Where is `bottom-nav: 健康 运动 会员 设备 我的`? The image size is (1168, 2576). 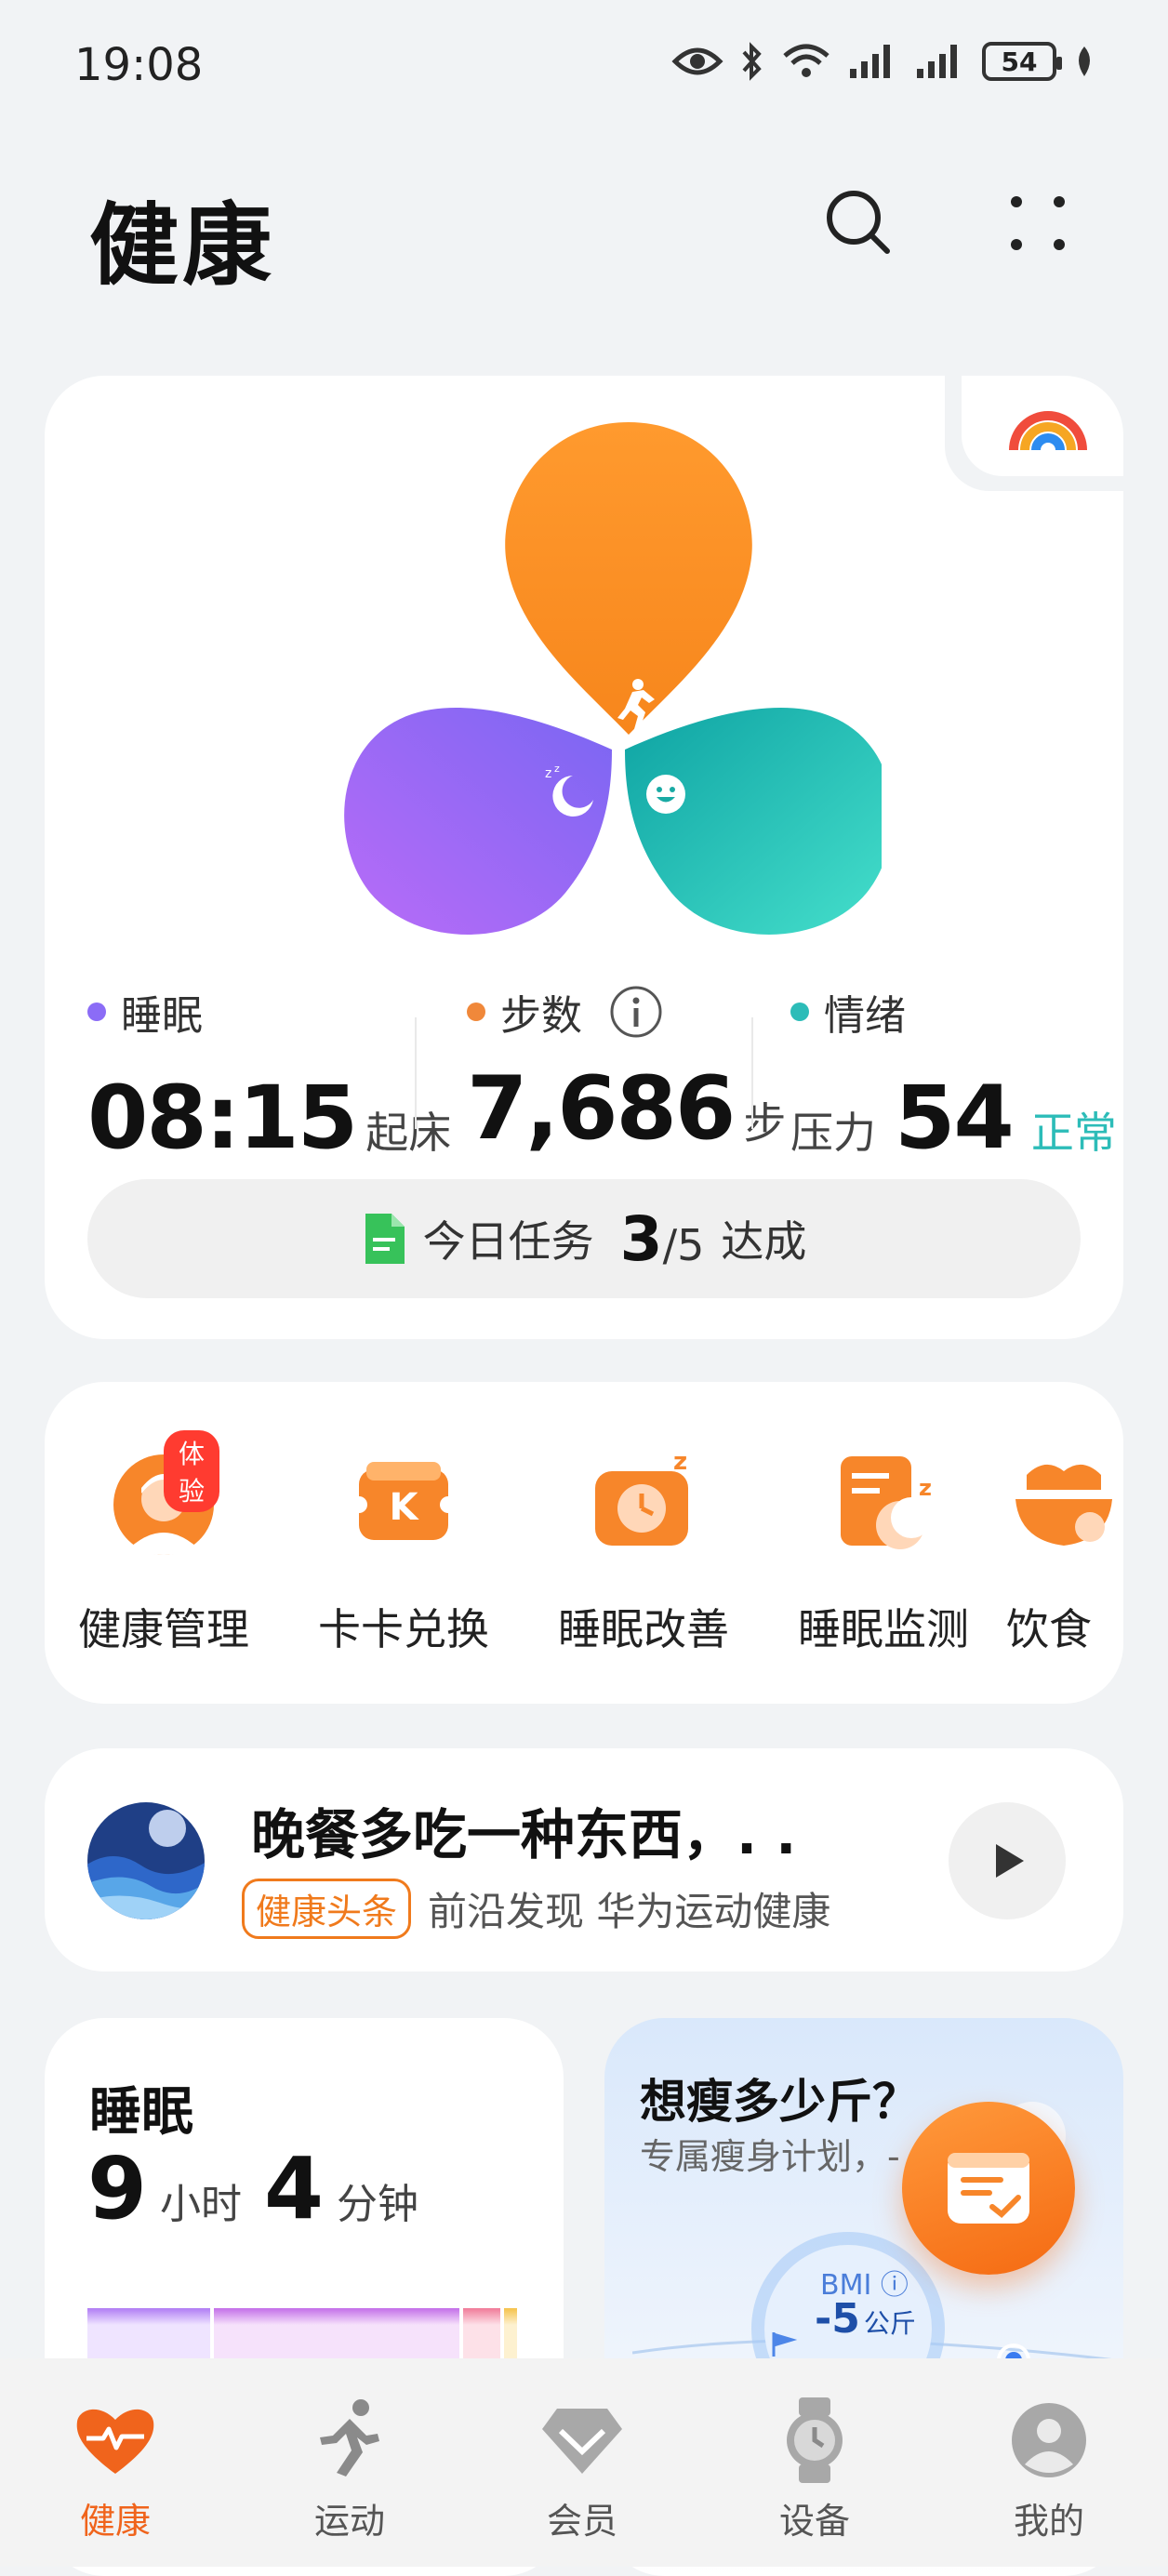 bottom-nav: 健康 运动 会员 设备 我的 is located at coordinates (584, 2462).